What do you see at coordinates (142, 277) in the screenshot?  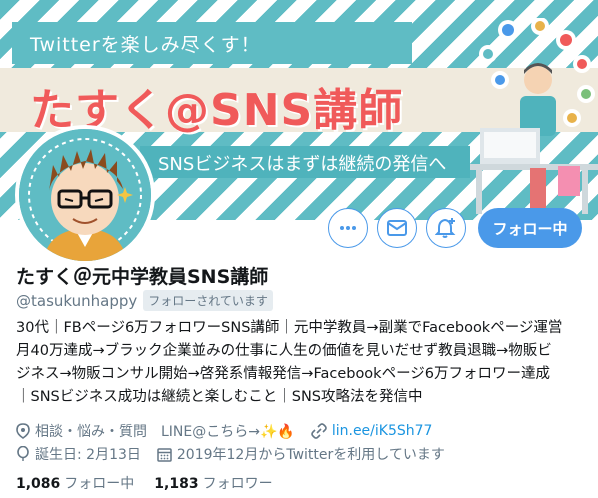 I see `display-name: たすく＠元中学教員SNS講師` at bounding box center [142, 277].